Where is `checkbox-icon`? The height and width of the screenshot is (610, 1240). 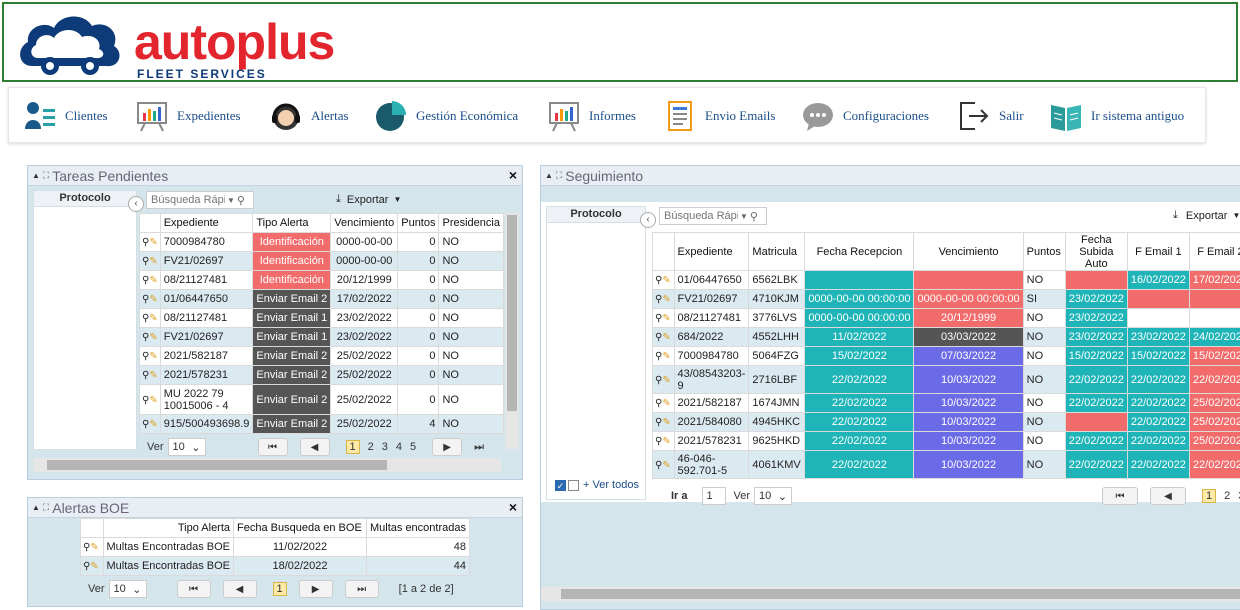
checkbox-icon is located at coordinates (573, 485).